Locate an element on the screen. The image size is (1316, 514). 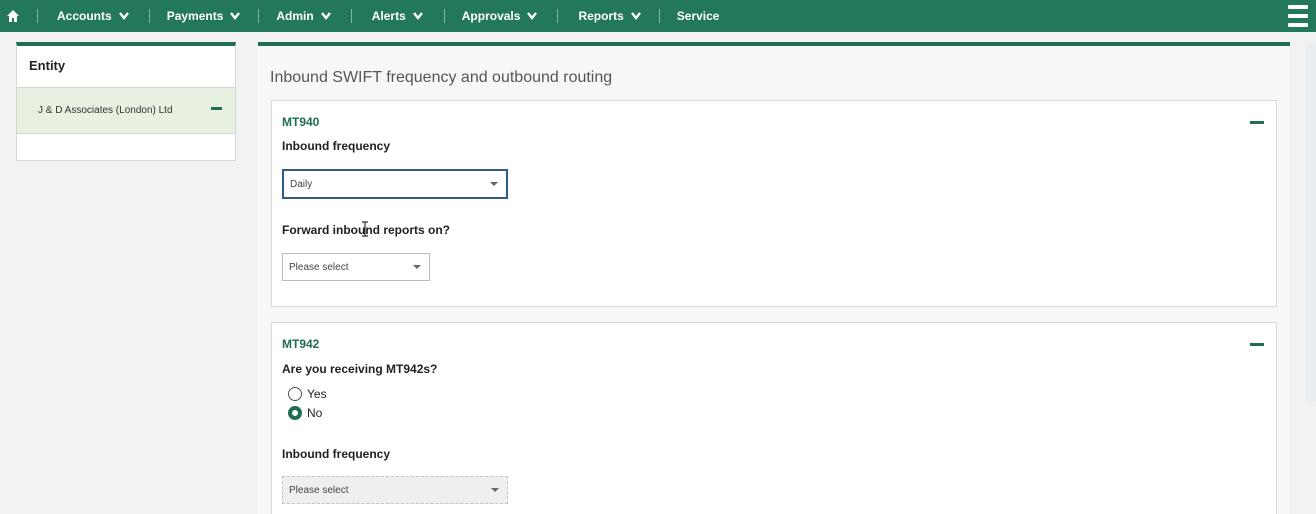
nav-alerts: Alerts is located at coordinates (397, 16).